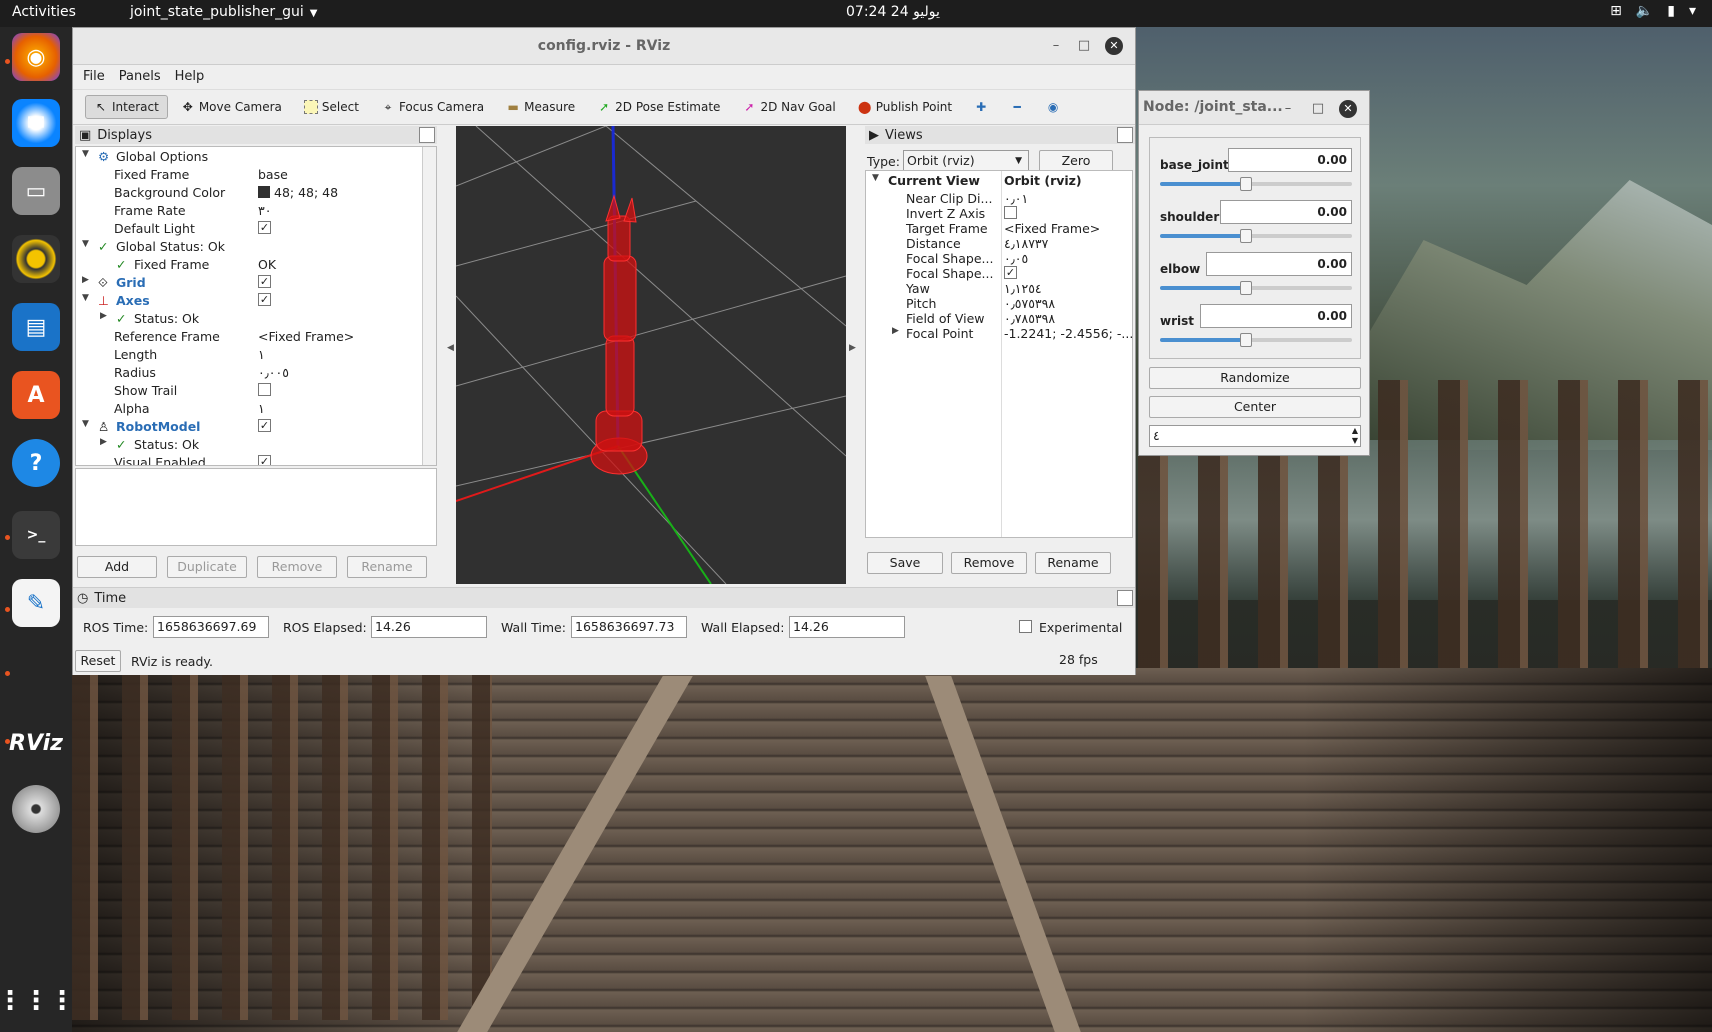  What do you see at coordinates (36, 123) in the screenshot?
I see `thunderbird-icon: ✉` at bounding box center [36, 123].